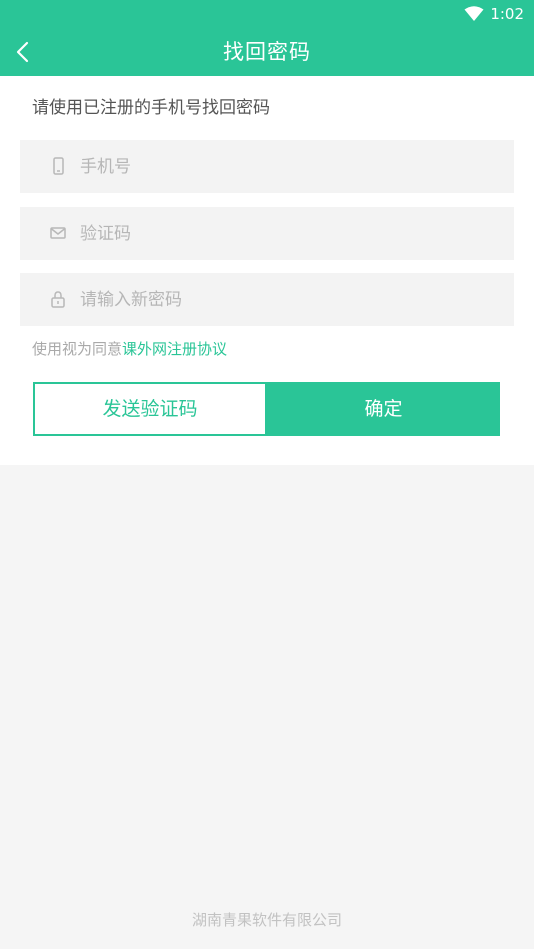 The width and height of the screenshot is (534, 949). I want to click on agreement-text: 使用视为同意课外网注册协议, so click(129, 349).